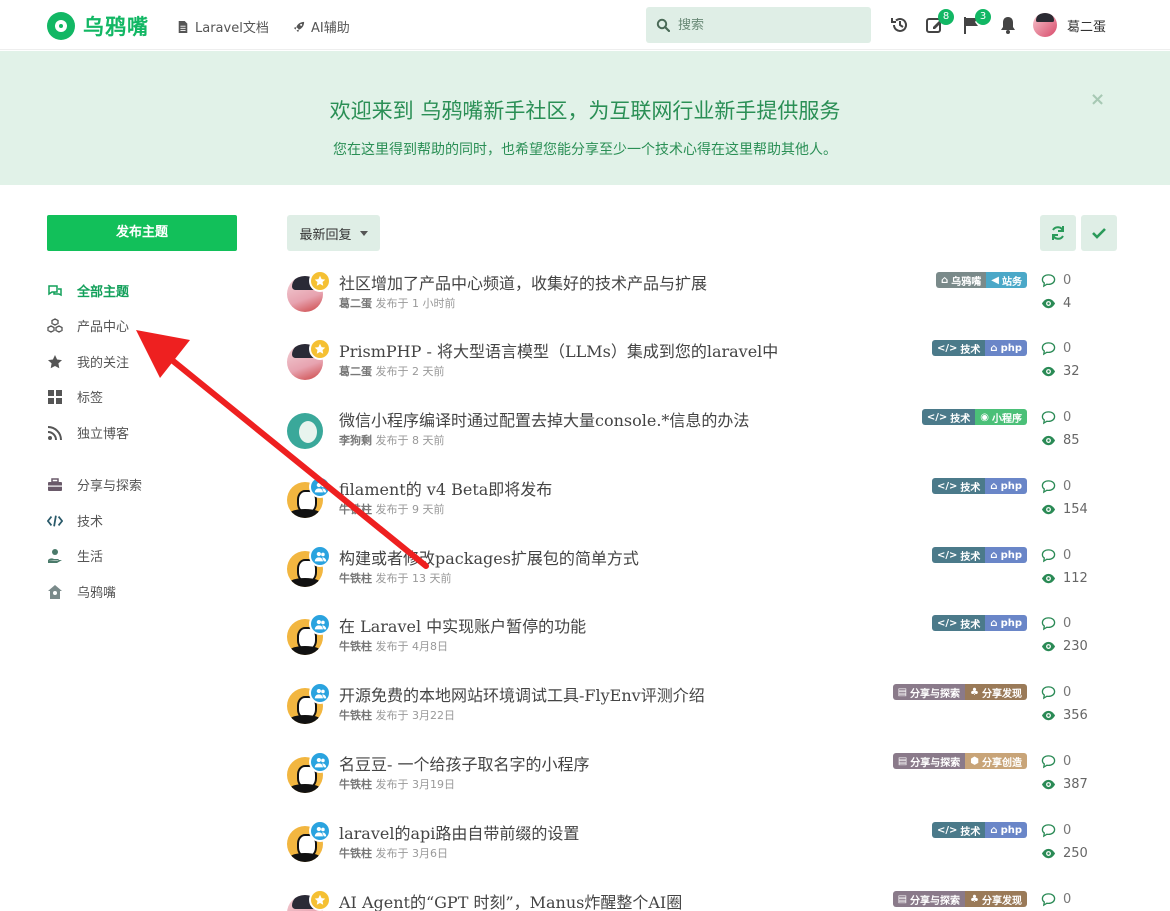 The height and width of the screenshot is (911, 1170). Describe the element at coordinates (305, 431) in the screenshot. I see `avatar` at that location.